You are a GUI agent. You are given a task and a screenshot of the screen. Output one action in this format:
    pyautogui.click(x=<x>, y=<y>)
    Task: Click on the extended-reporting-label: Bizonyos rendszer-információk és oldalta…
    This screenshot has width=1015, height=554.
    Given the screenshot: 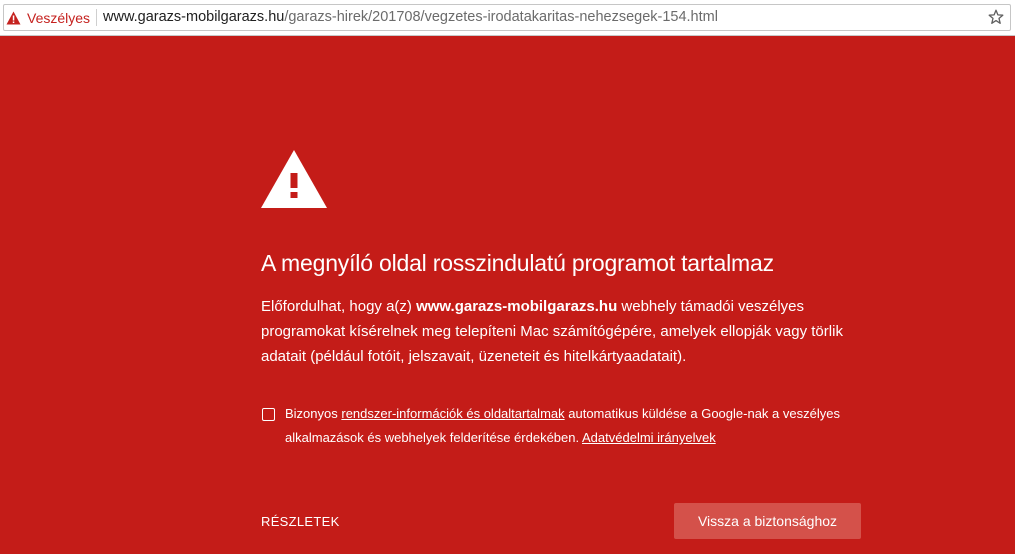 What is the action you would take?
    pyautogui.click(x=572, y=426)
    